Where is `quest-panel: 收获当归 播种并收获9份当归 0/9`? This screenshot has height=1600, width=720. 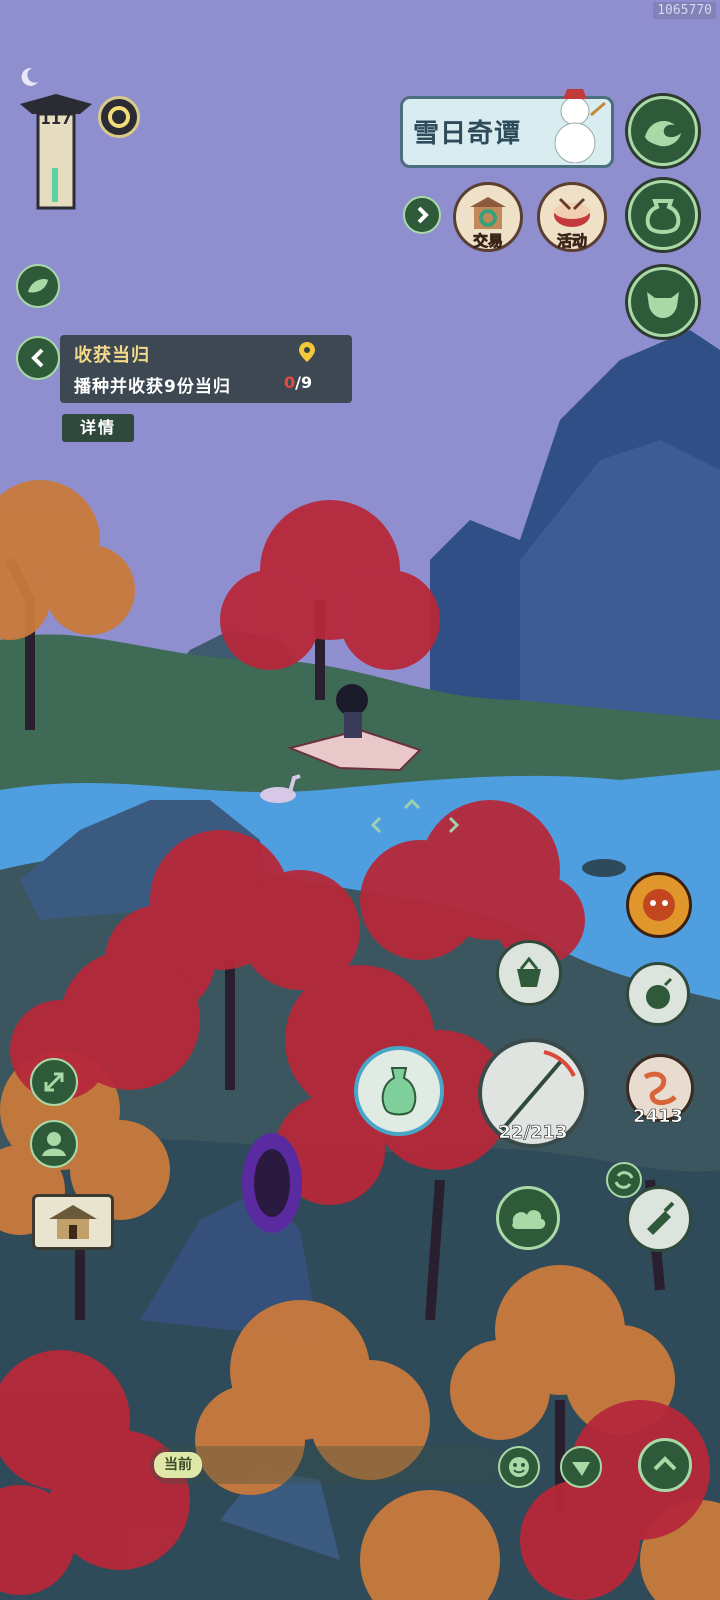
quest-panel: 收获当归 播种并收获9份当归 0/9 is located at coordinates (206, 369).